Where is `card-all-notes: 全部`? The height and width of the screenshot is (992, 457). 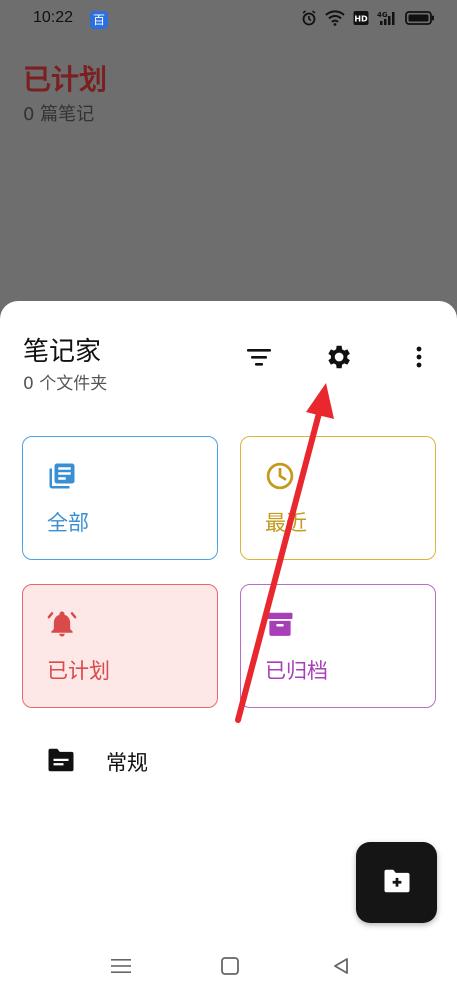
card-all-notes: 全部 is located at coordinates (120, 498).